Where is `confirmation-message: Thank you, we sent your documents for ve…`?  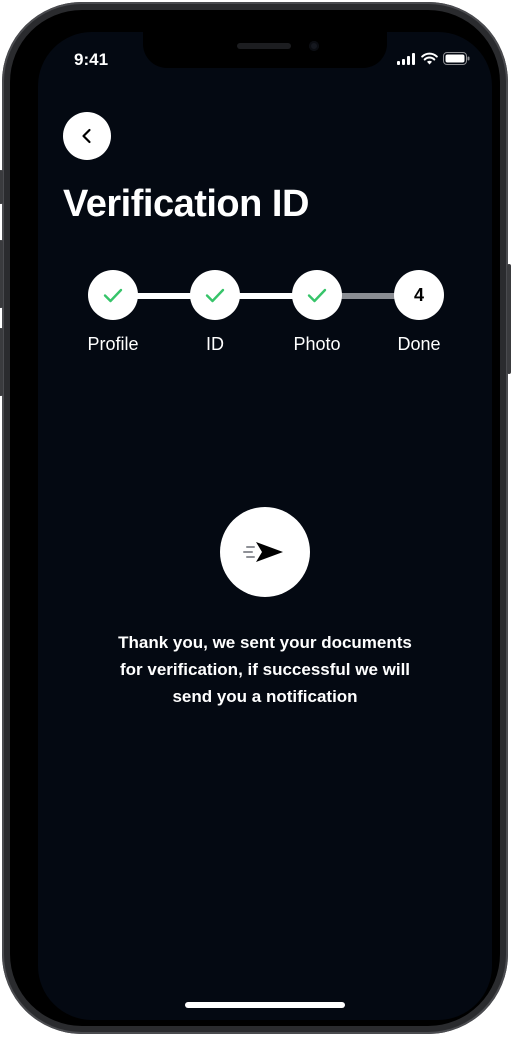
confirmation-message: Thank you, we sent your documents for ve… is located at coordinates (265, 669).